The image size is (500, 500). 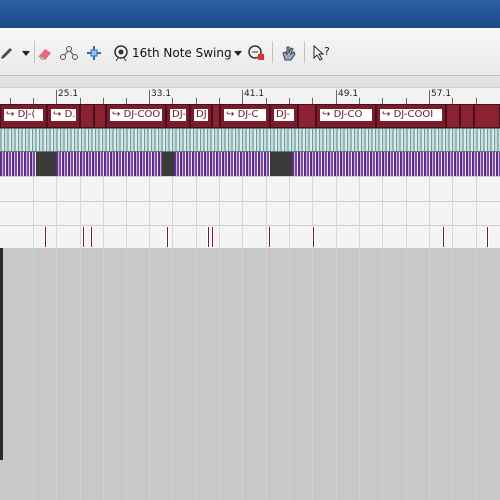 I want to click on clip: ↪ DJ-CO, so click(x=346, y=116).